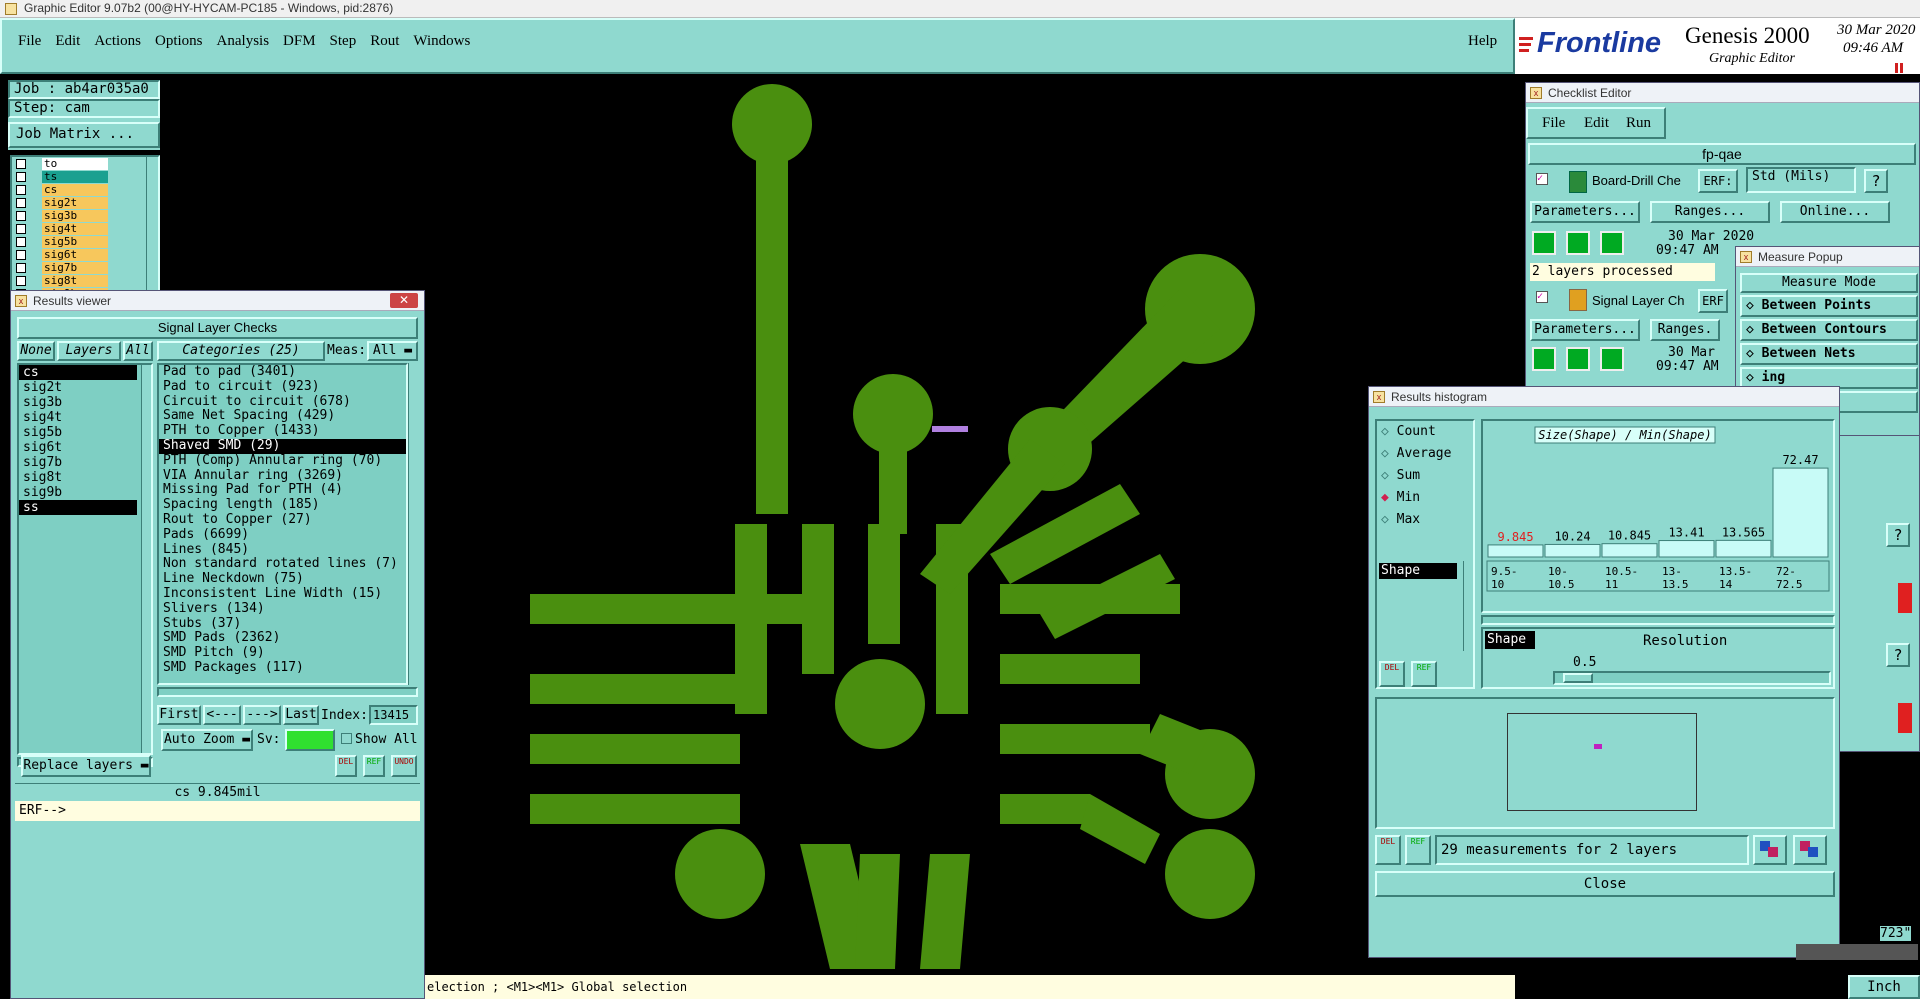  What do you see at coordinates (1553, 123) in the screenshot?
I see `checklist-menu-file: File` at bounding box center [1553, 123].